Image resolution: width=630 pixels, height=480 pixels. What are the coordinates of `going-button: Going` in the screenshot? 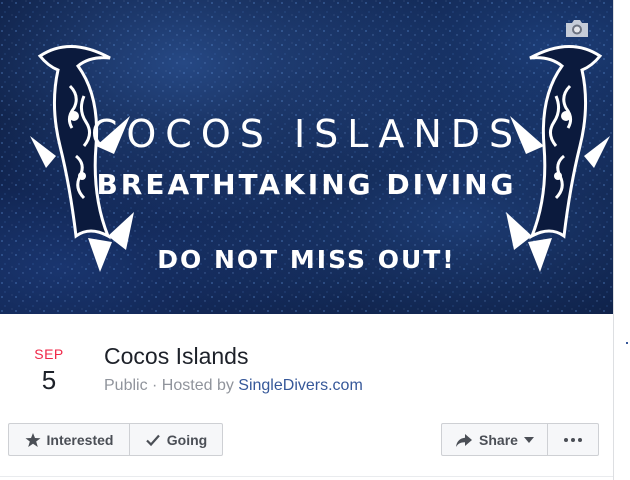 It's located at (176, 439).